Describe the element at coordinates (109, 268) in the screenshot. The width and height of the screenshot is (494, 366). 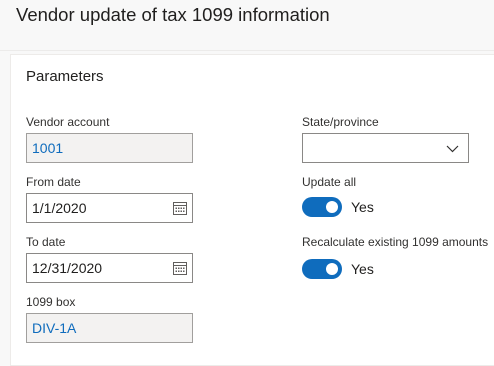
I see `to-date-field: 12/31/2020` at that location.